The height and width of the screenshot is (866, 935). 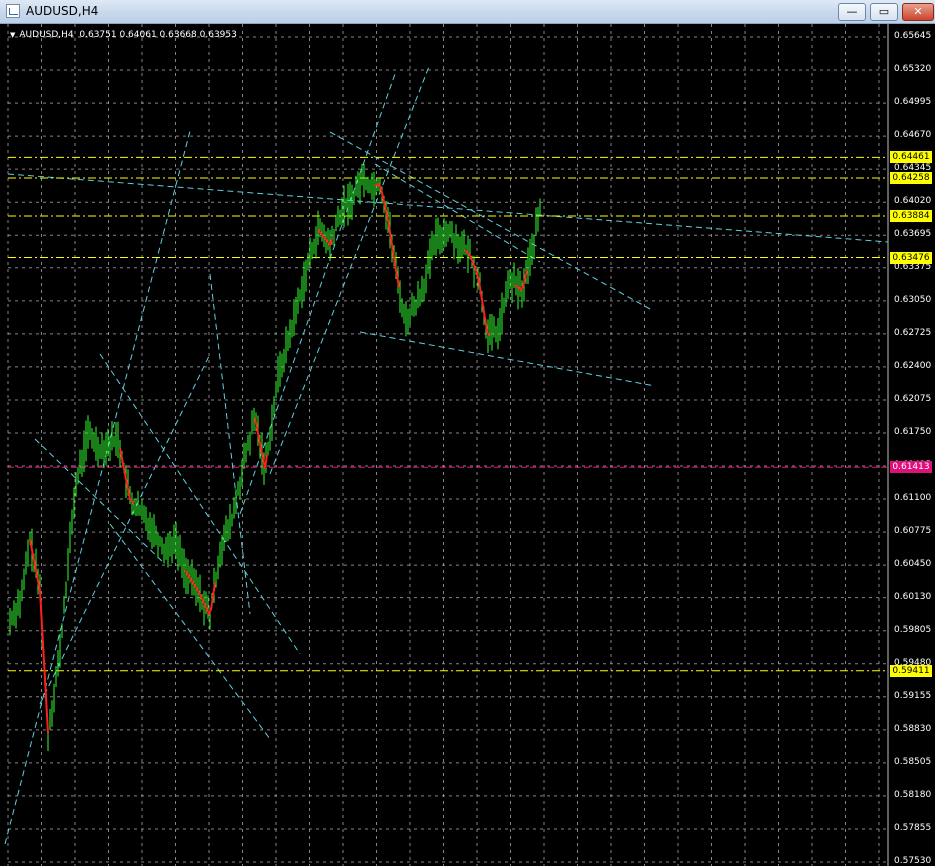 What do you see at coordinates (12, 35) in the screenshot?
I see `collapse-triangle-icon: ▼` at bounding box center [12, 35].